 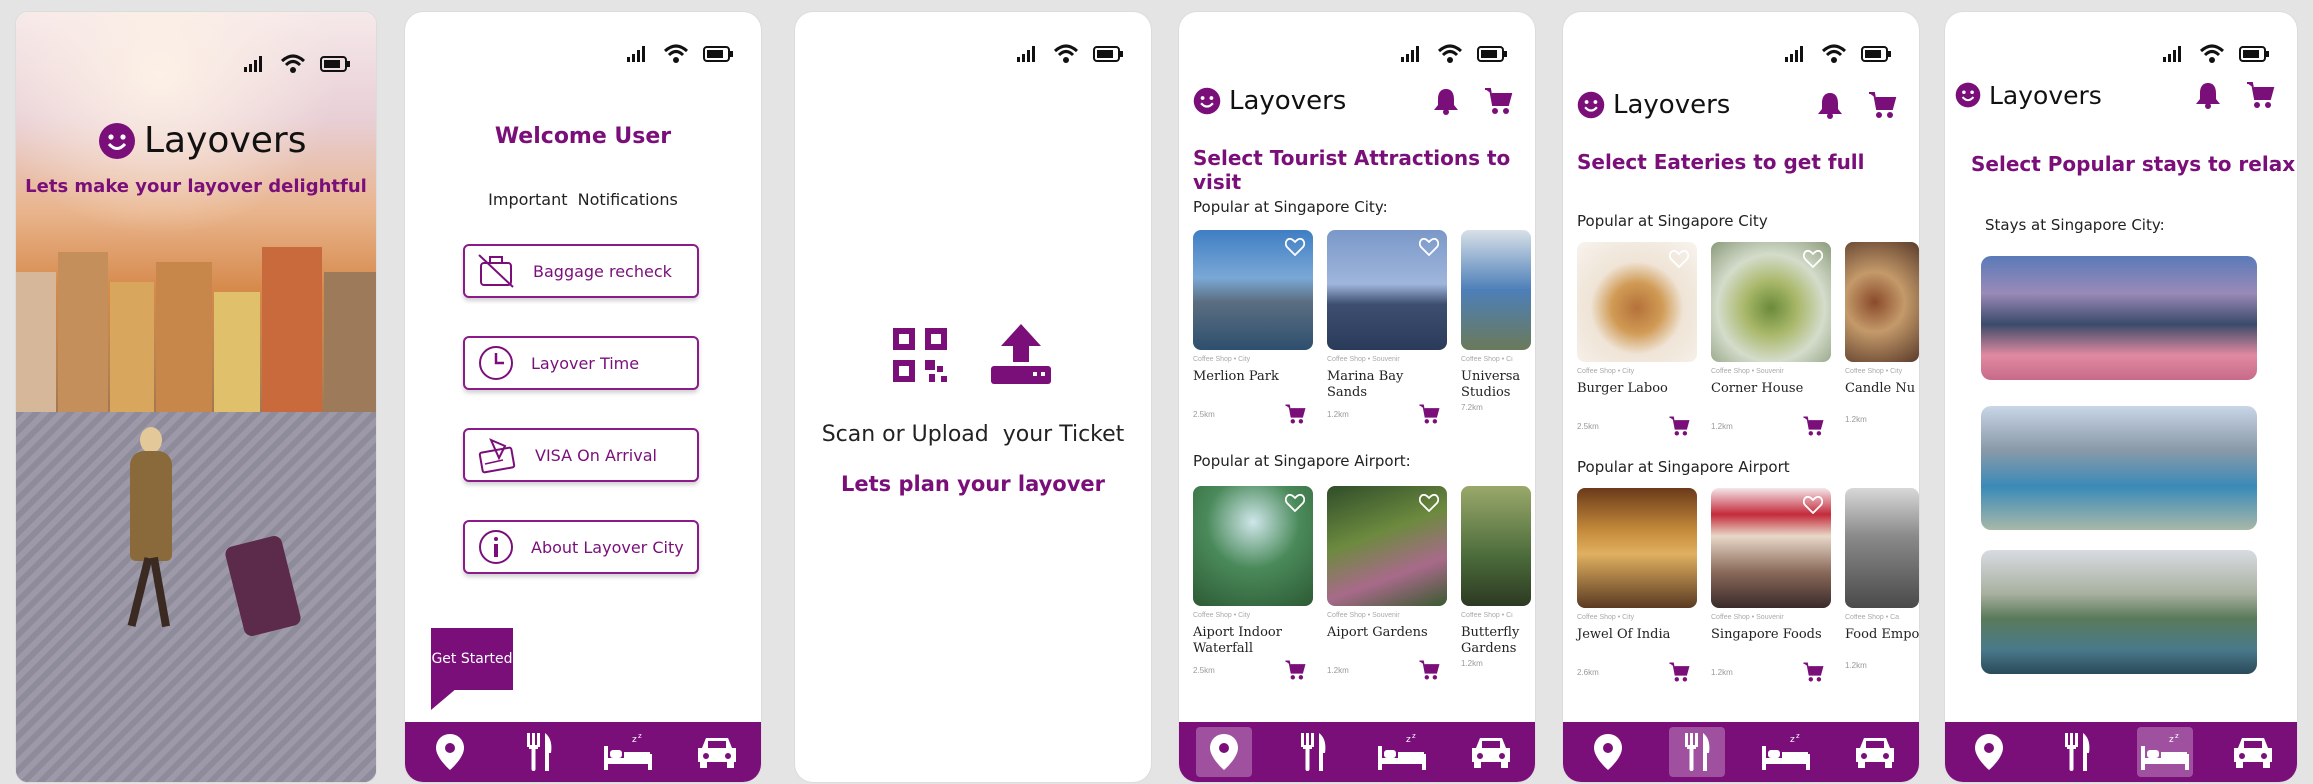 I want to click on eatery-card: Coffee Shop • City Burger Laboo 2.5km, so click(x=1637, y=339).